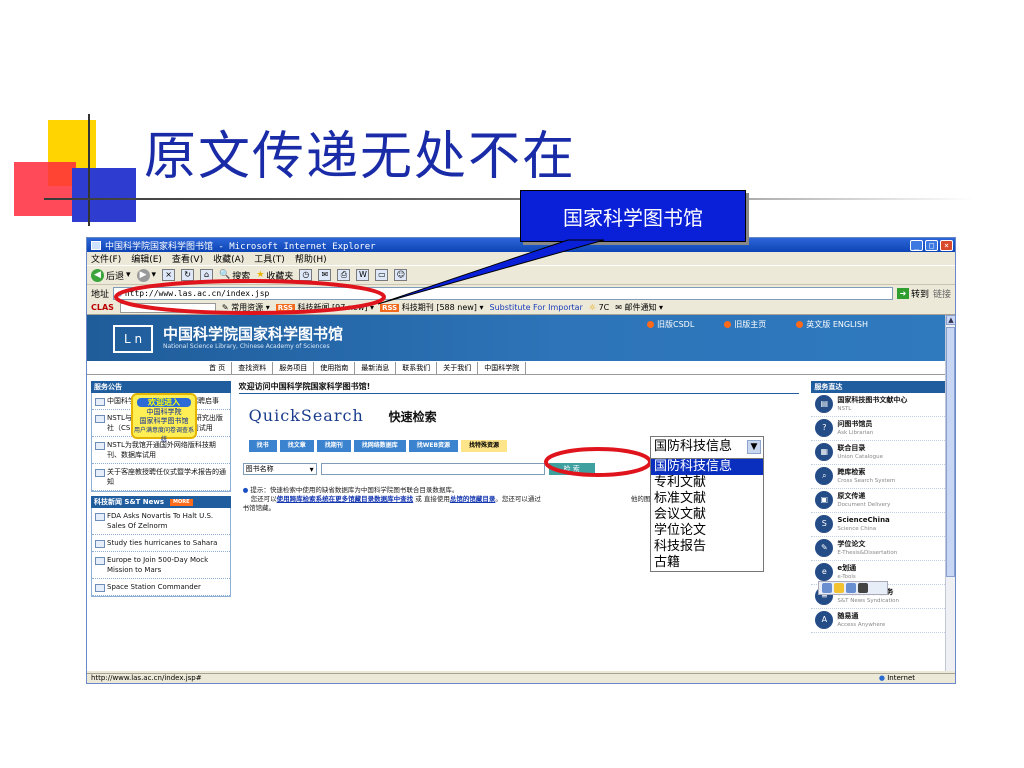  Describe the element at coordinates (707, 563) in the screenshot. I see `dropdown-option: 古籍` at that location.